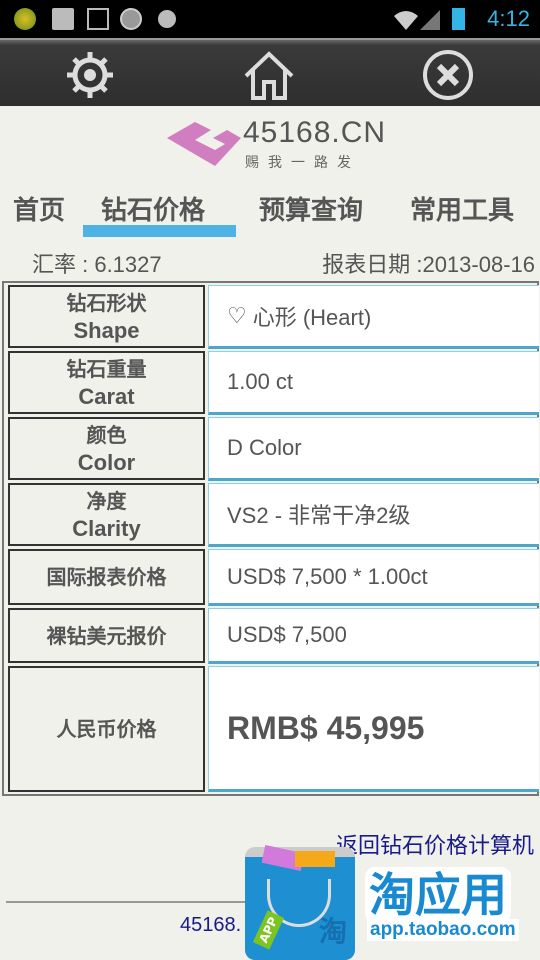  Describe the element at coordinates (106, 729) in the screenshot. I see `label-rmb-price: 人民币价格` at that location.